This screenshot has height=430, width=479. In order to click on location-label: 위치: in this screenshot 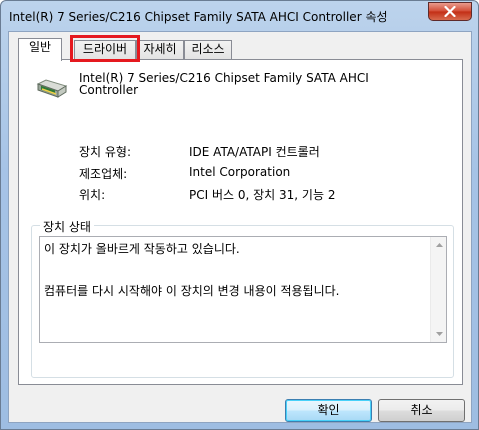, I will do `click(92, 195)`.